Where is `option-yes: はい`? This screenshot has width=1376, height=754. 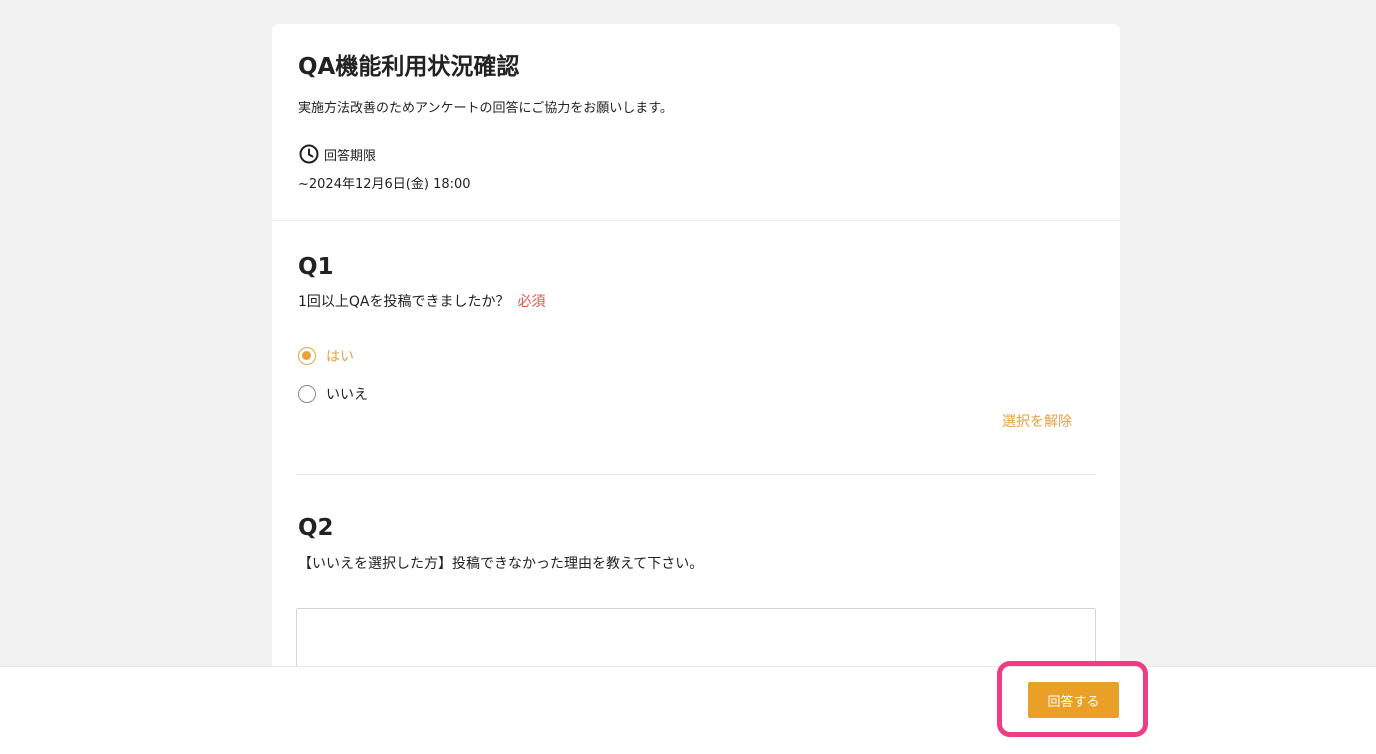 option-yes: はい is located at coordinates (326, 356).